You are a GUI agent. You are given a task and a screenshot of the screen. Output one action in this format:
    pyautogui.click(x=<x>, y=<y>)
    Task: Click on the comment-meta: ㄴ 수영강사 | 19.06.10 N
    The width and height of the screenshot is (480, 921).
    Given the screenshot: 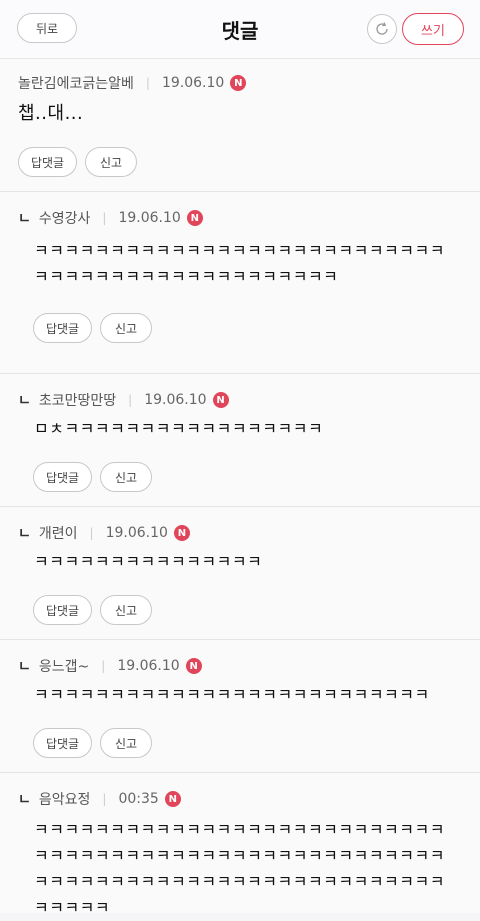 What is the action you would take?
    pyautogui.click(x=240, y=218)
    